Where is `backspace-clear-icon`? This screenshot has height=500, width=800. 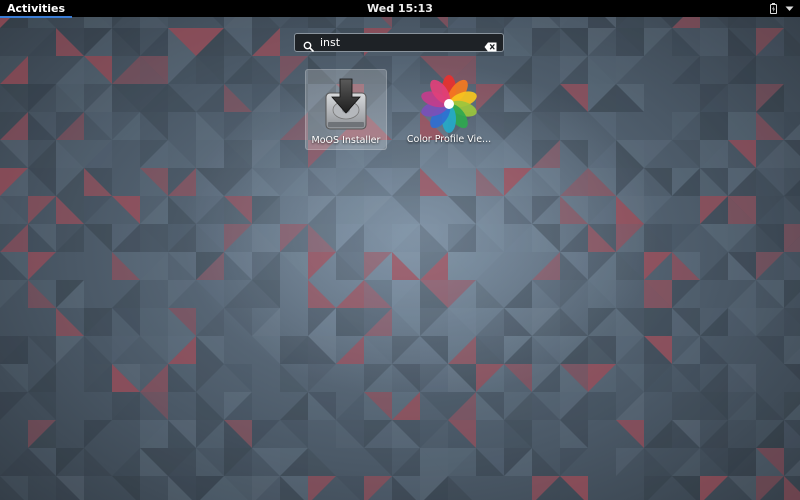
backspace-clear-icon is located at coordinates (490, 46).